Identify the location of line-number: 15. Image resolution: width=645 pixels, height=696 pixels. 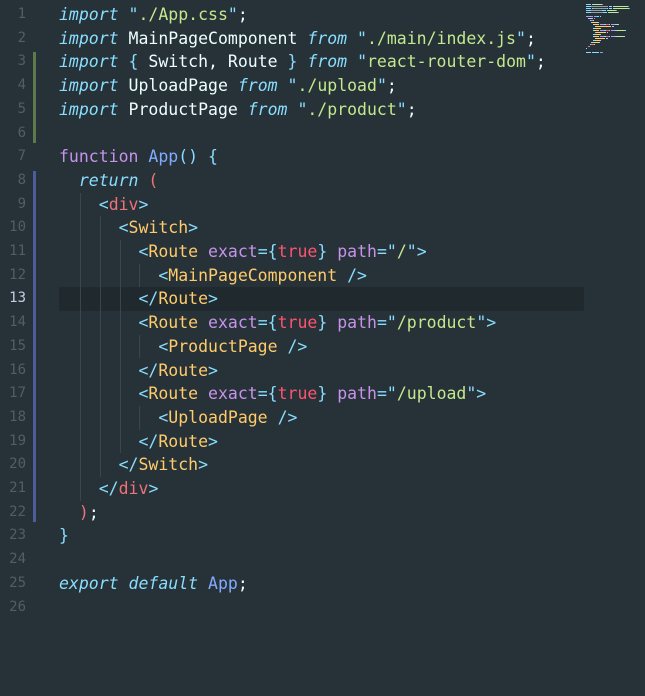
(17, 345).